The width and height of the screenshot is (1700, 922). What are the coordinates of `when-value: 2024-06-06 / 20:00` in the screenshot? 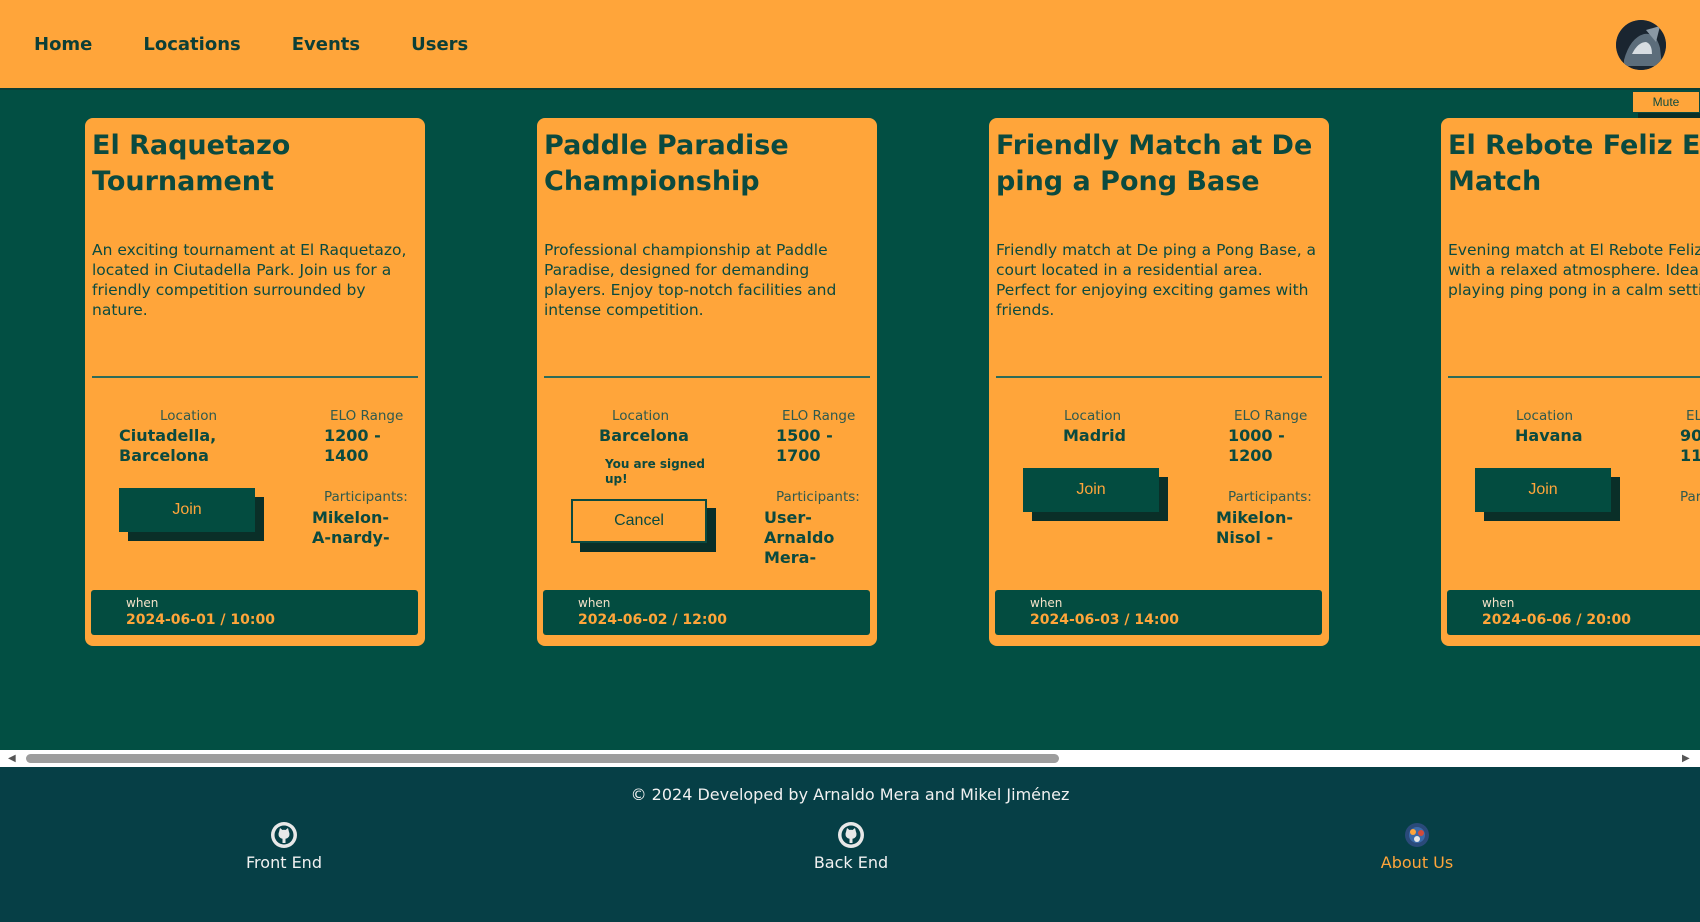 It's located at (1556, 620).